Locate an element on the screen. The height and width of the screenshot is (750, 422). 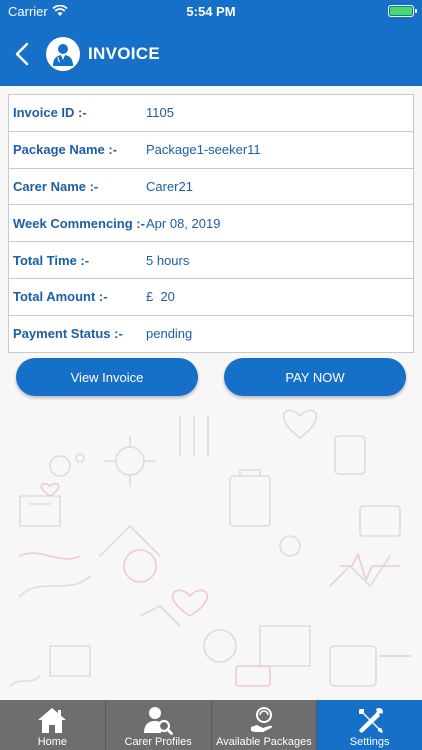
tab-carer-profiles-label: Carer Profiles is located at coordinates (158, 742).